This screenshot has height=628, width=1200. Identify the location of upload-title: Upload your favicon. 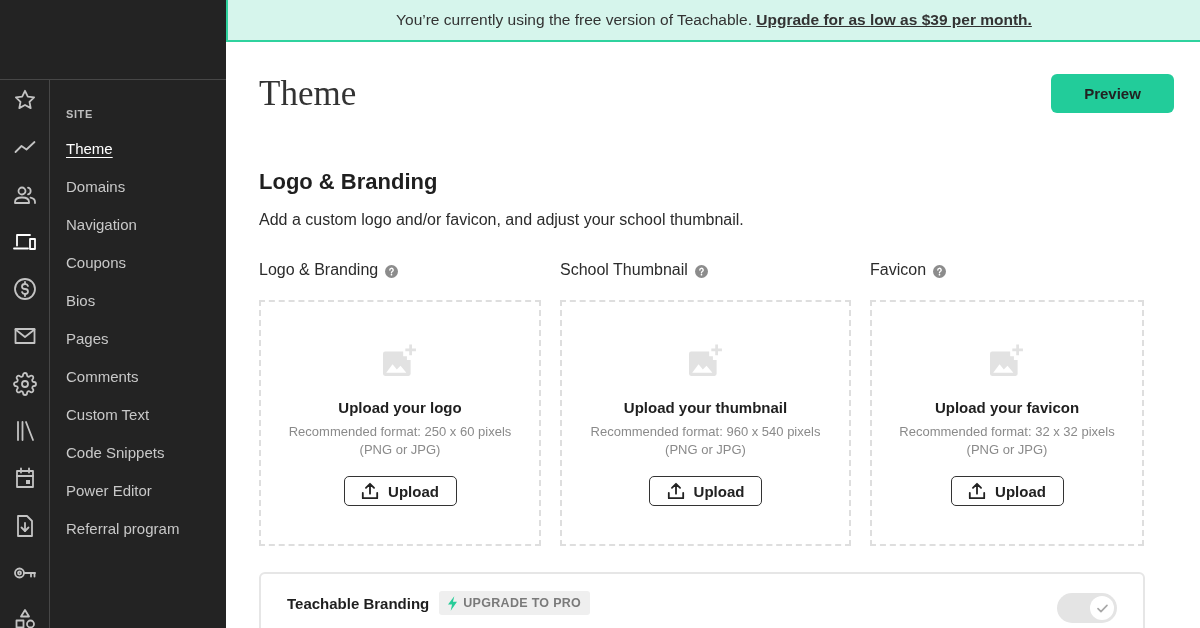
(1007, 408).